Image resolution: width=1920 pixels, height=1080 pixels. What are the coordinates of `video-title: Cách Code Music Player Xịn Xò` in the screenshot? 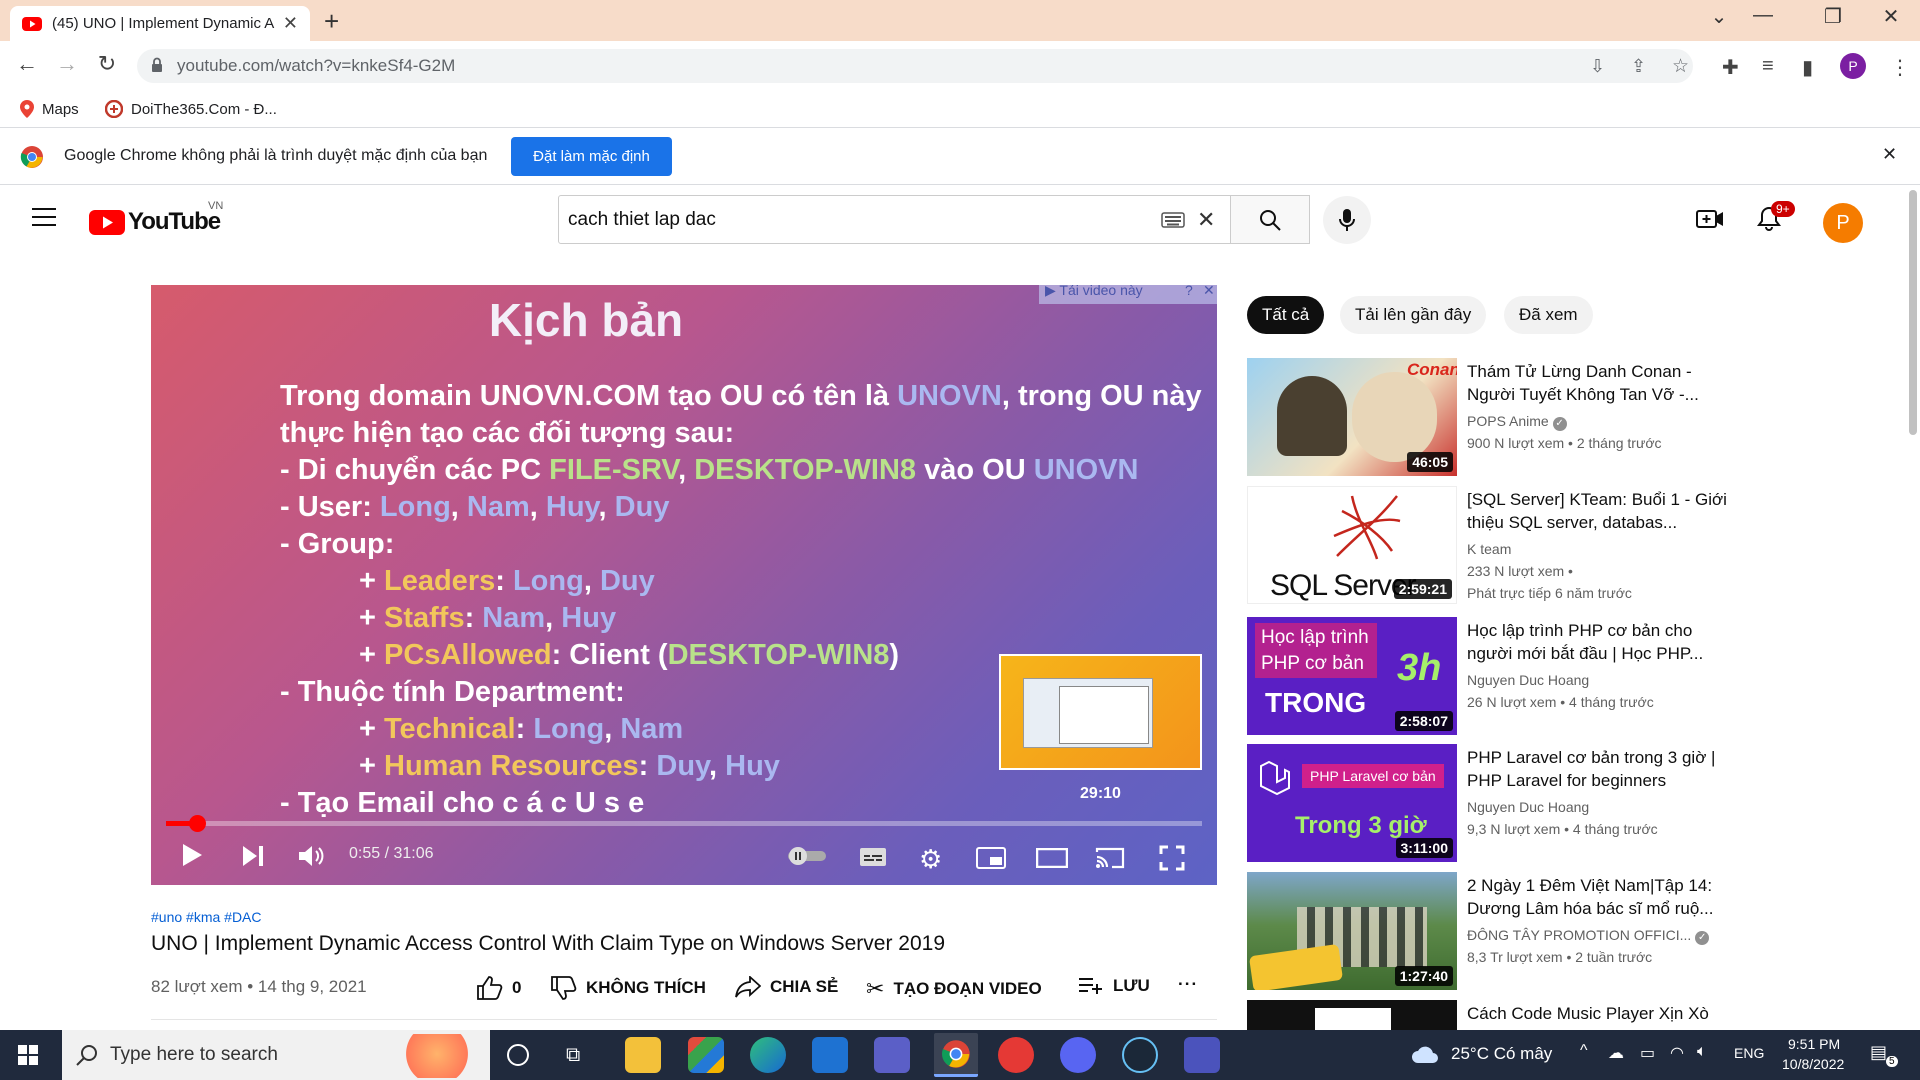 It's located at (1597, 1013).